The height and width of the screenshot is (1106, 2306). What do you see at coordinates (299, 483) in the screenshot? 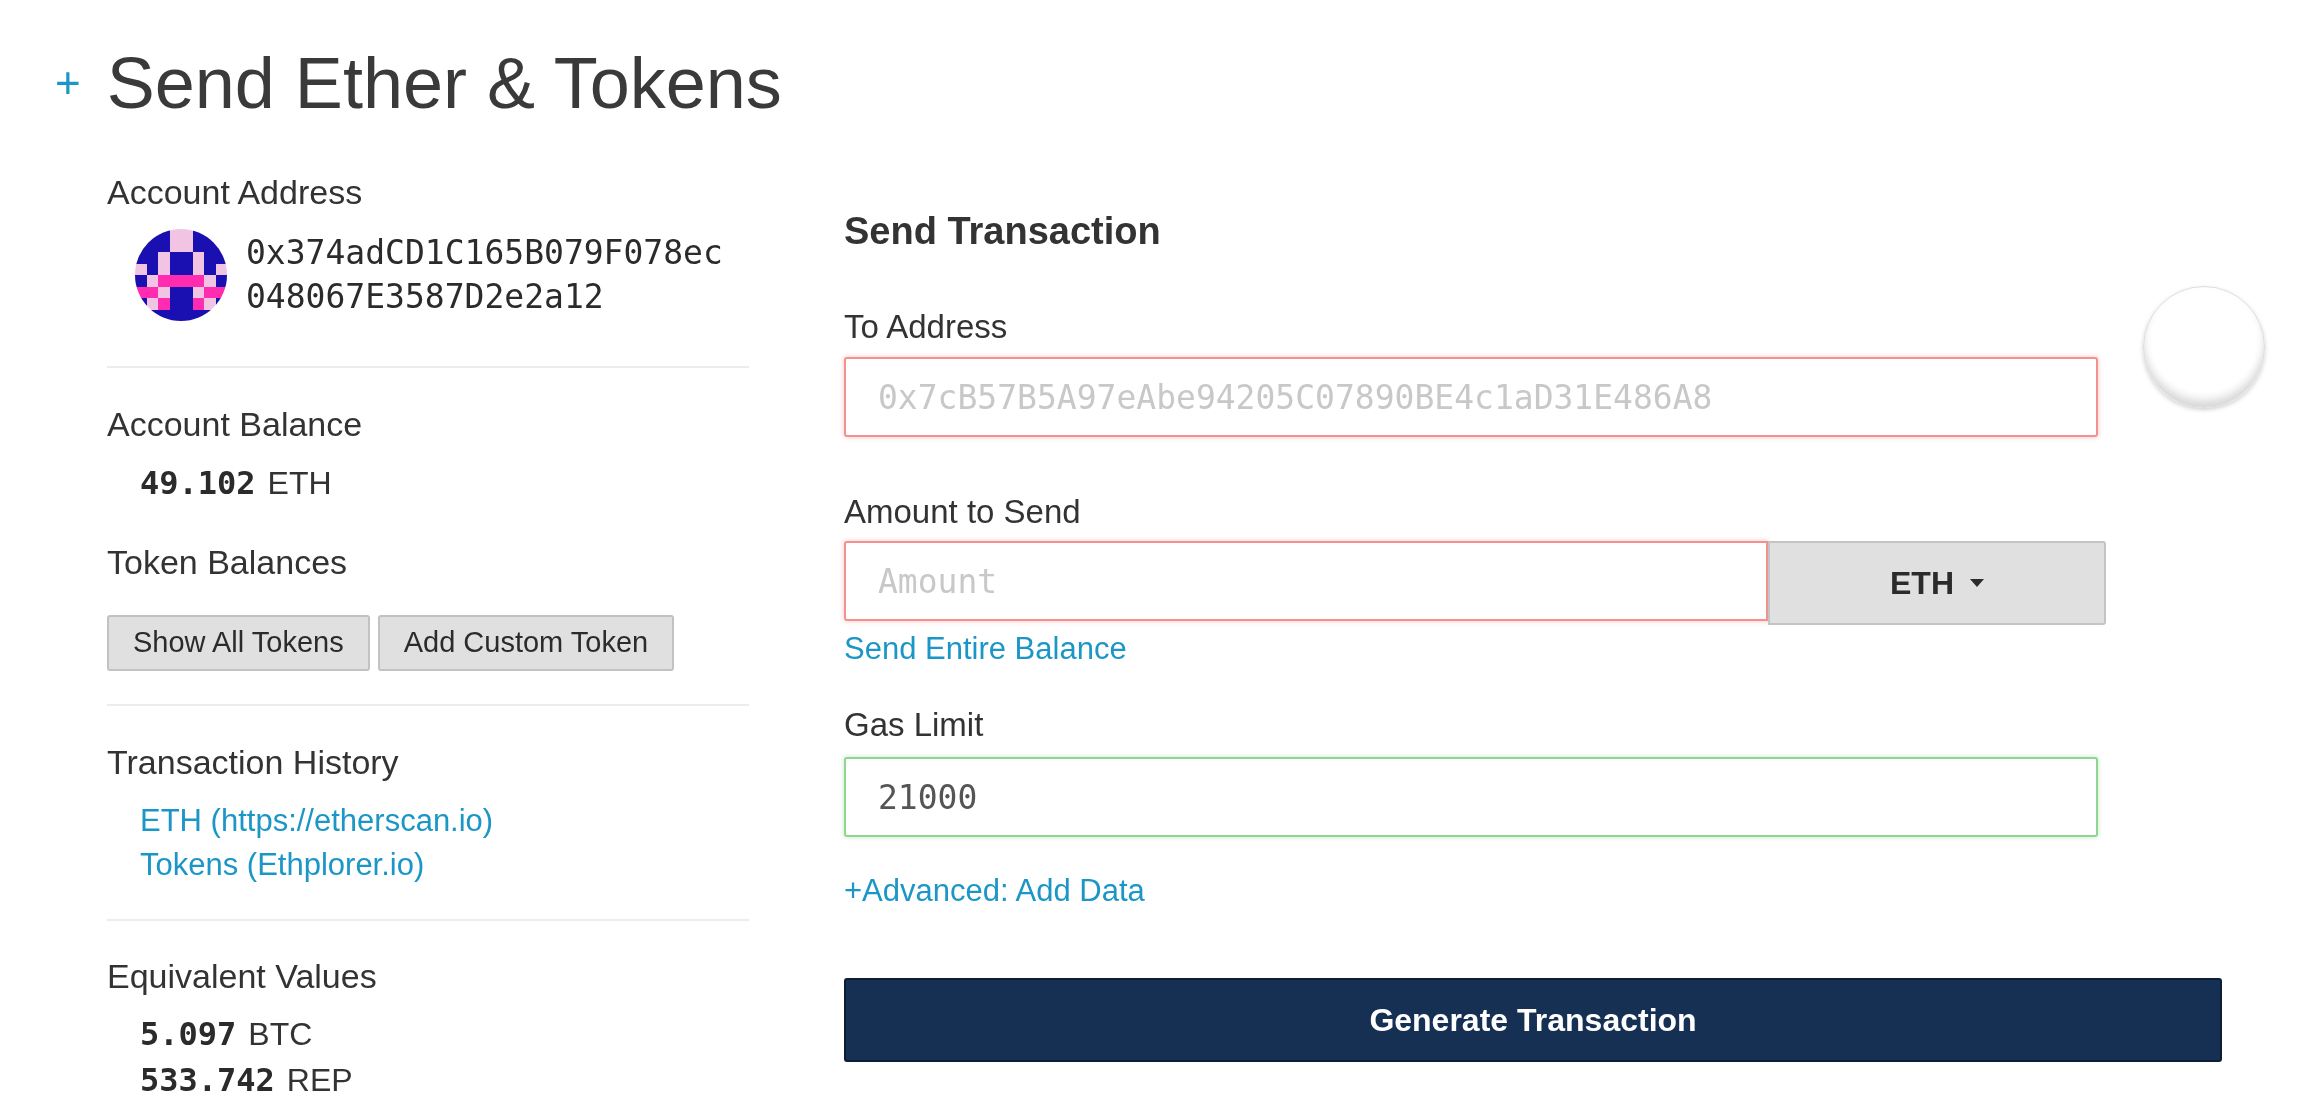
I see `currency-unit: ETH` at bounding box center [299, 483].